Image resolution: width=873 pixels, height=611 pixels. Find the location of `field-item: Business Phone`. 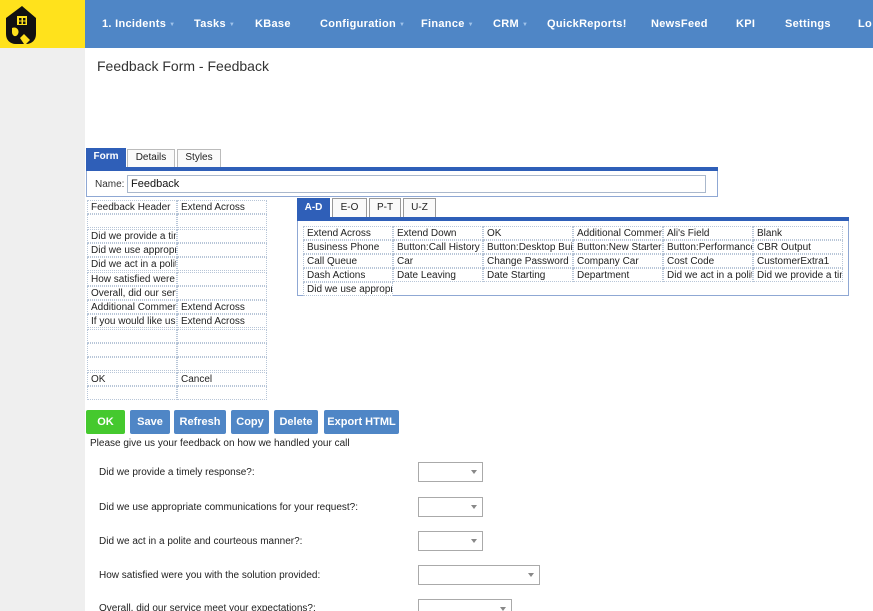

field-item: Business Phone is located at coordinates (348, 247).